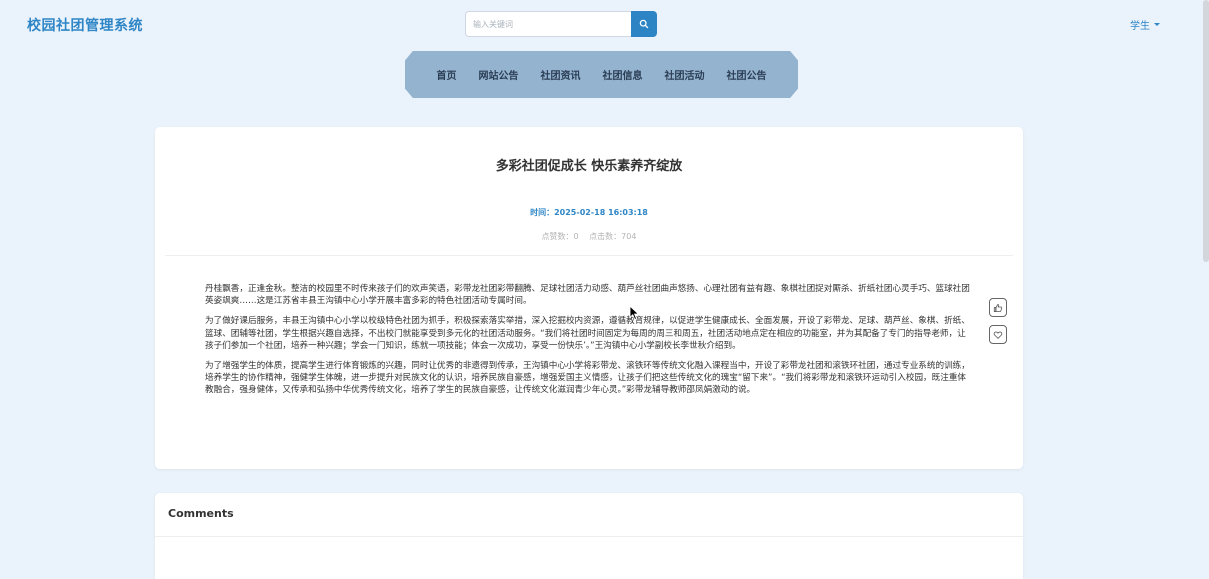 This screenshot has height=579, width=1209. Describe the element at coordinates (561, 74) in the screenshot. I see `nav-item-club-news: 社团资讯` at that location.